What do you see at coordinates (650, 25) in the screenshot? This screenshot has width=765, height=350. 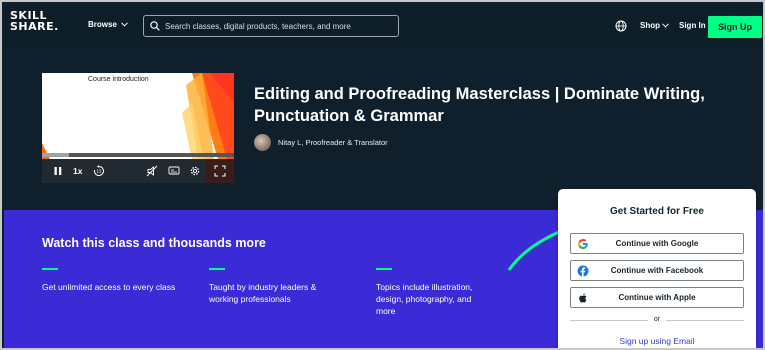 I see `shop-label: Shop` at bounding box center [650, 25].